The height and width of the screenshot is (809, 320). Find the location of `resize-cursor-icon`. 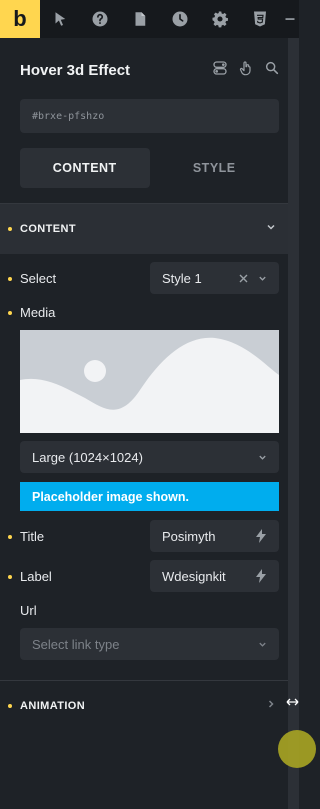

resize-cursor-icon is located at coordinates (292, 703).